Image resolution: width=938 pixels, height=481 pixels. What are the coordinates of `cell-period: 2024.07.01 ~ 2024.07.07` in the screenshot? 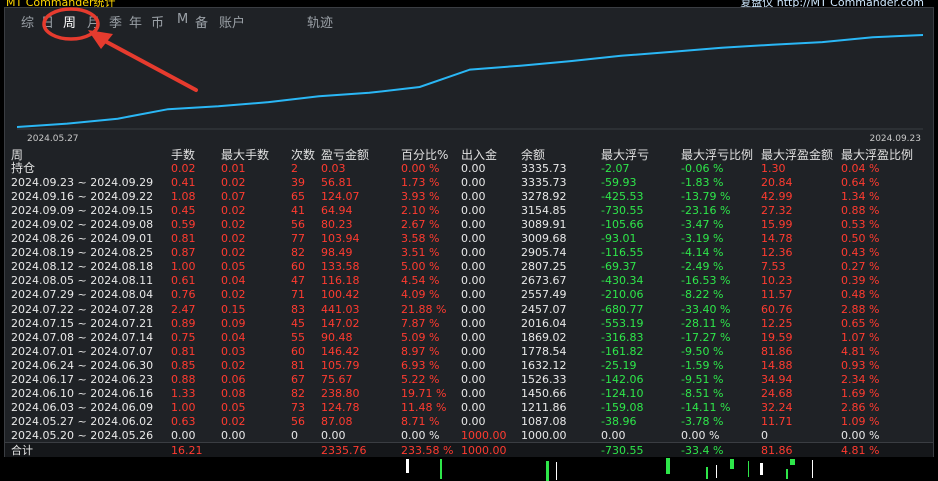 It's located at (82, 351).